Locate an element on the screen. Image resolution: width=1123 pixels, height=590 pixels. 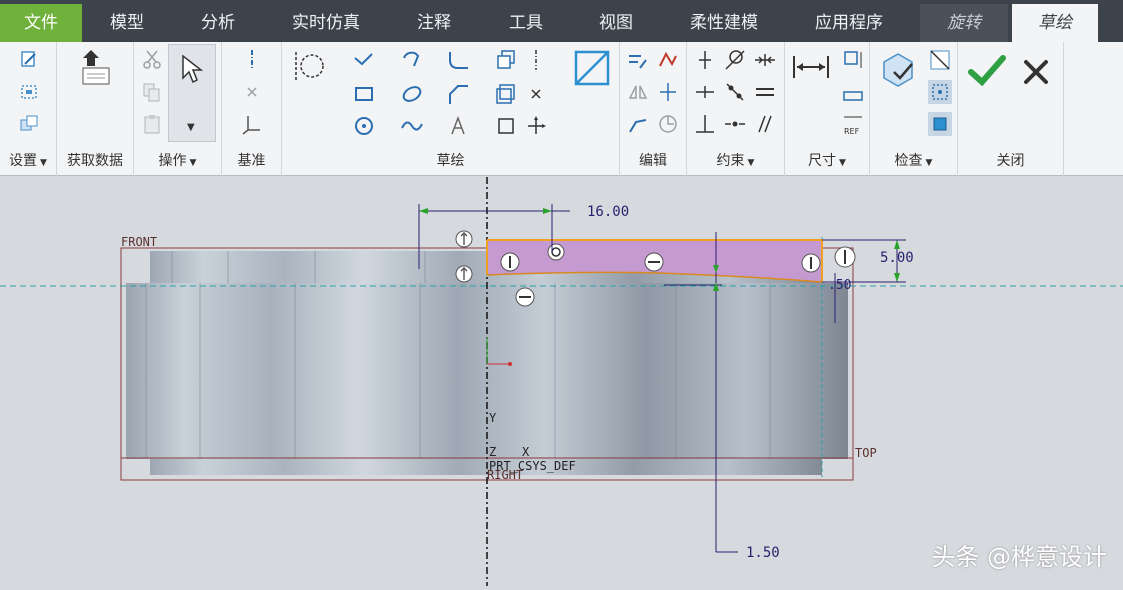
tab-view: 视图 is located at coordinates (616, 23).